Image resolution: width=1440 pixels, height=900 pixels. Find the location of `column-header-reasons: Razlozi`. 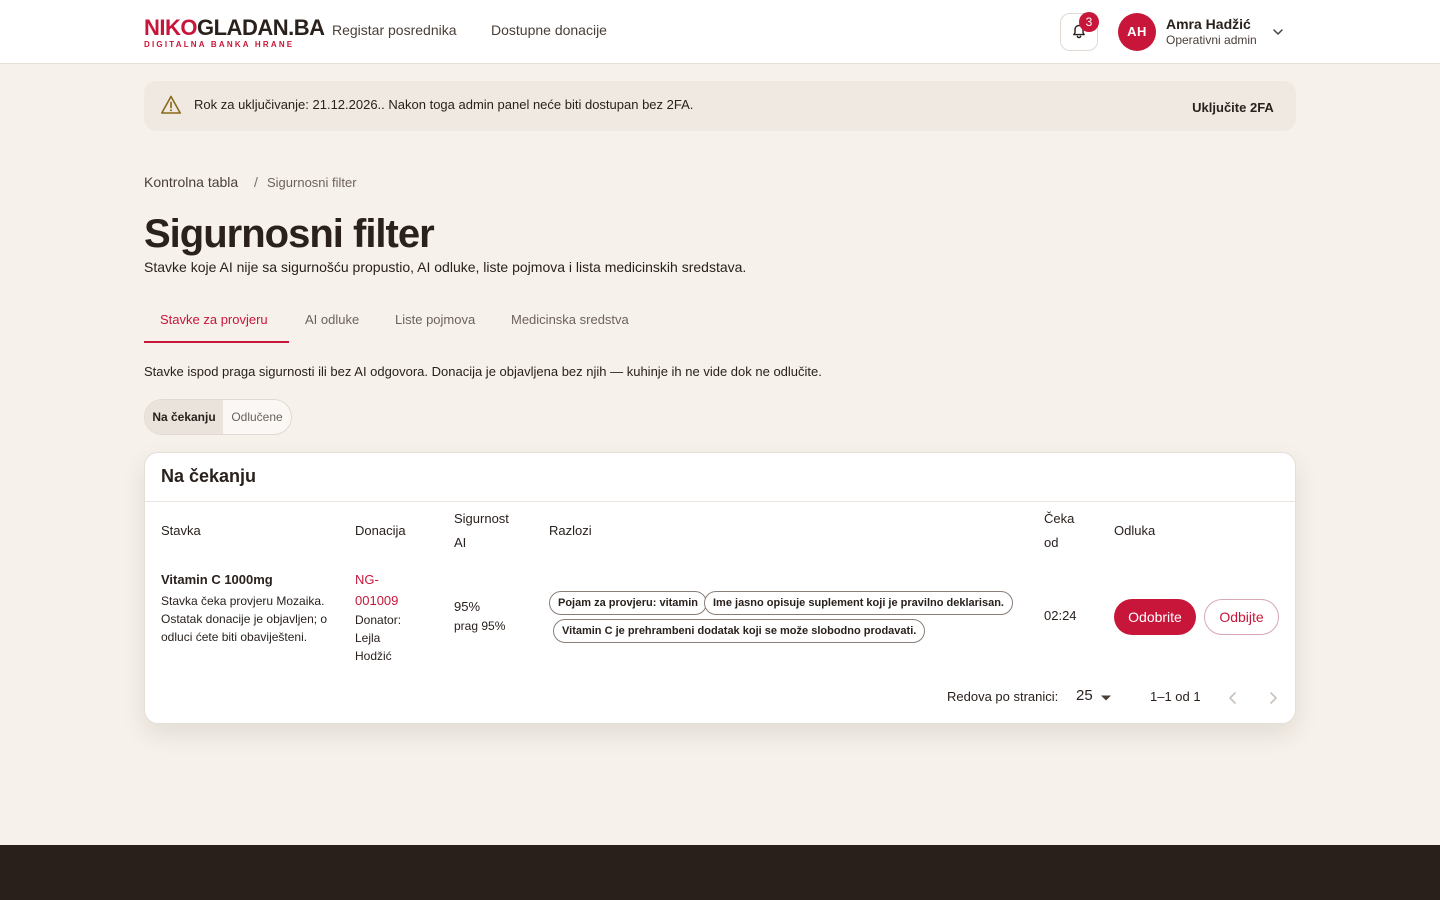

column-header-reasons: Razlozi is located at coordinates (570, 530).